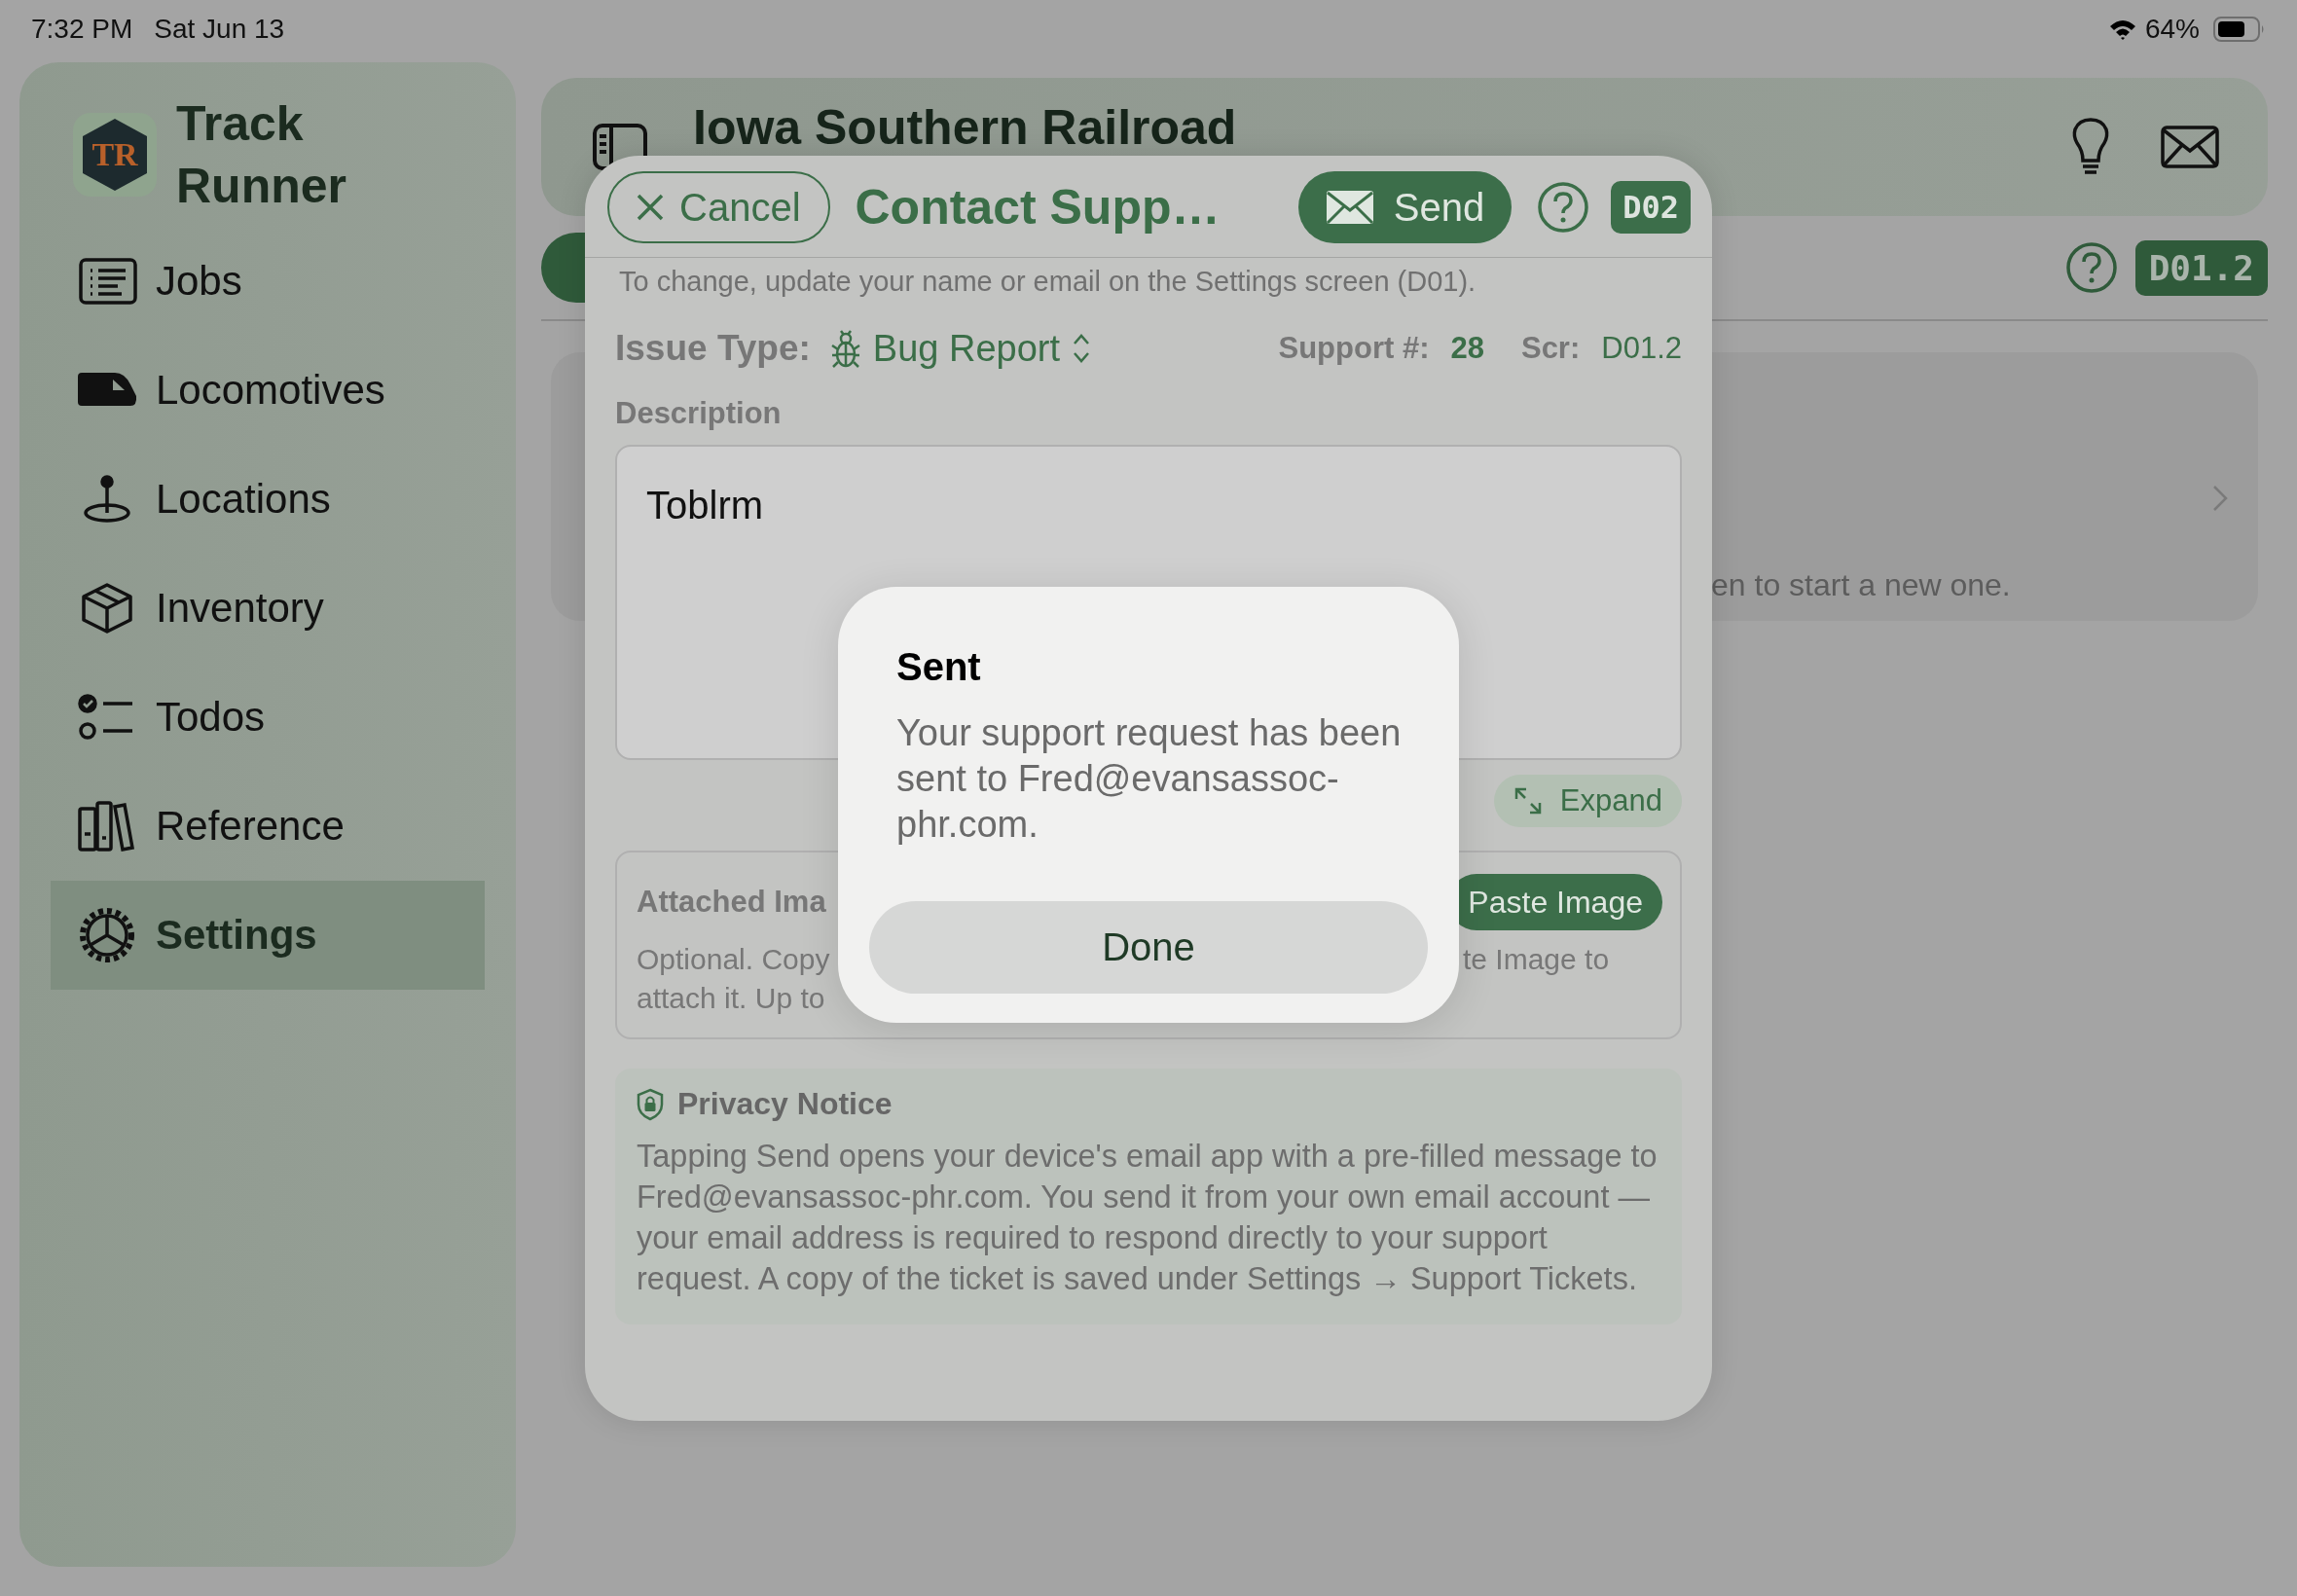 This screenshot has width=2297, height=1596. I want to click on done-button: Done, so click(1148, 947).